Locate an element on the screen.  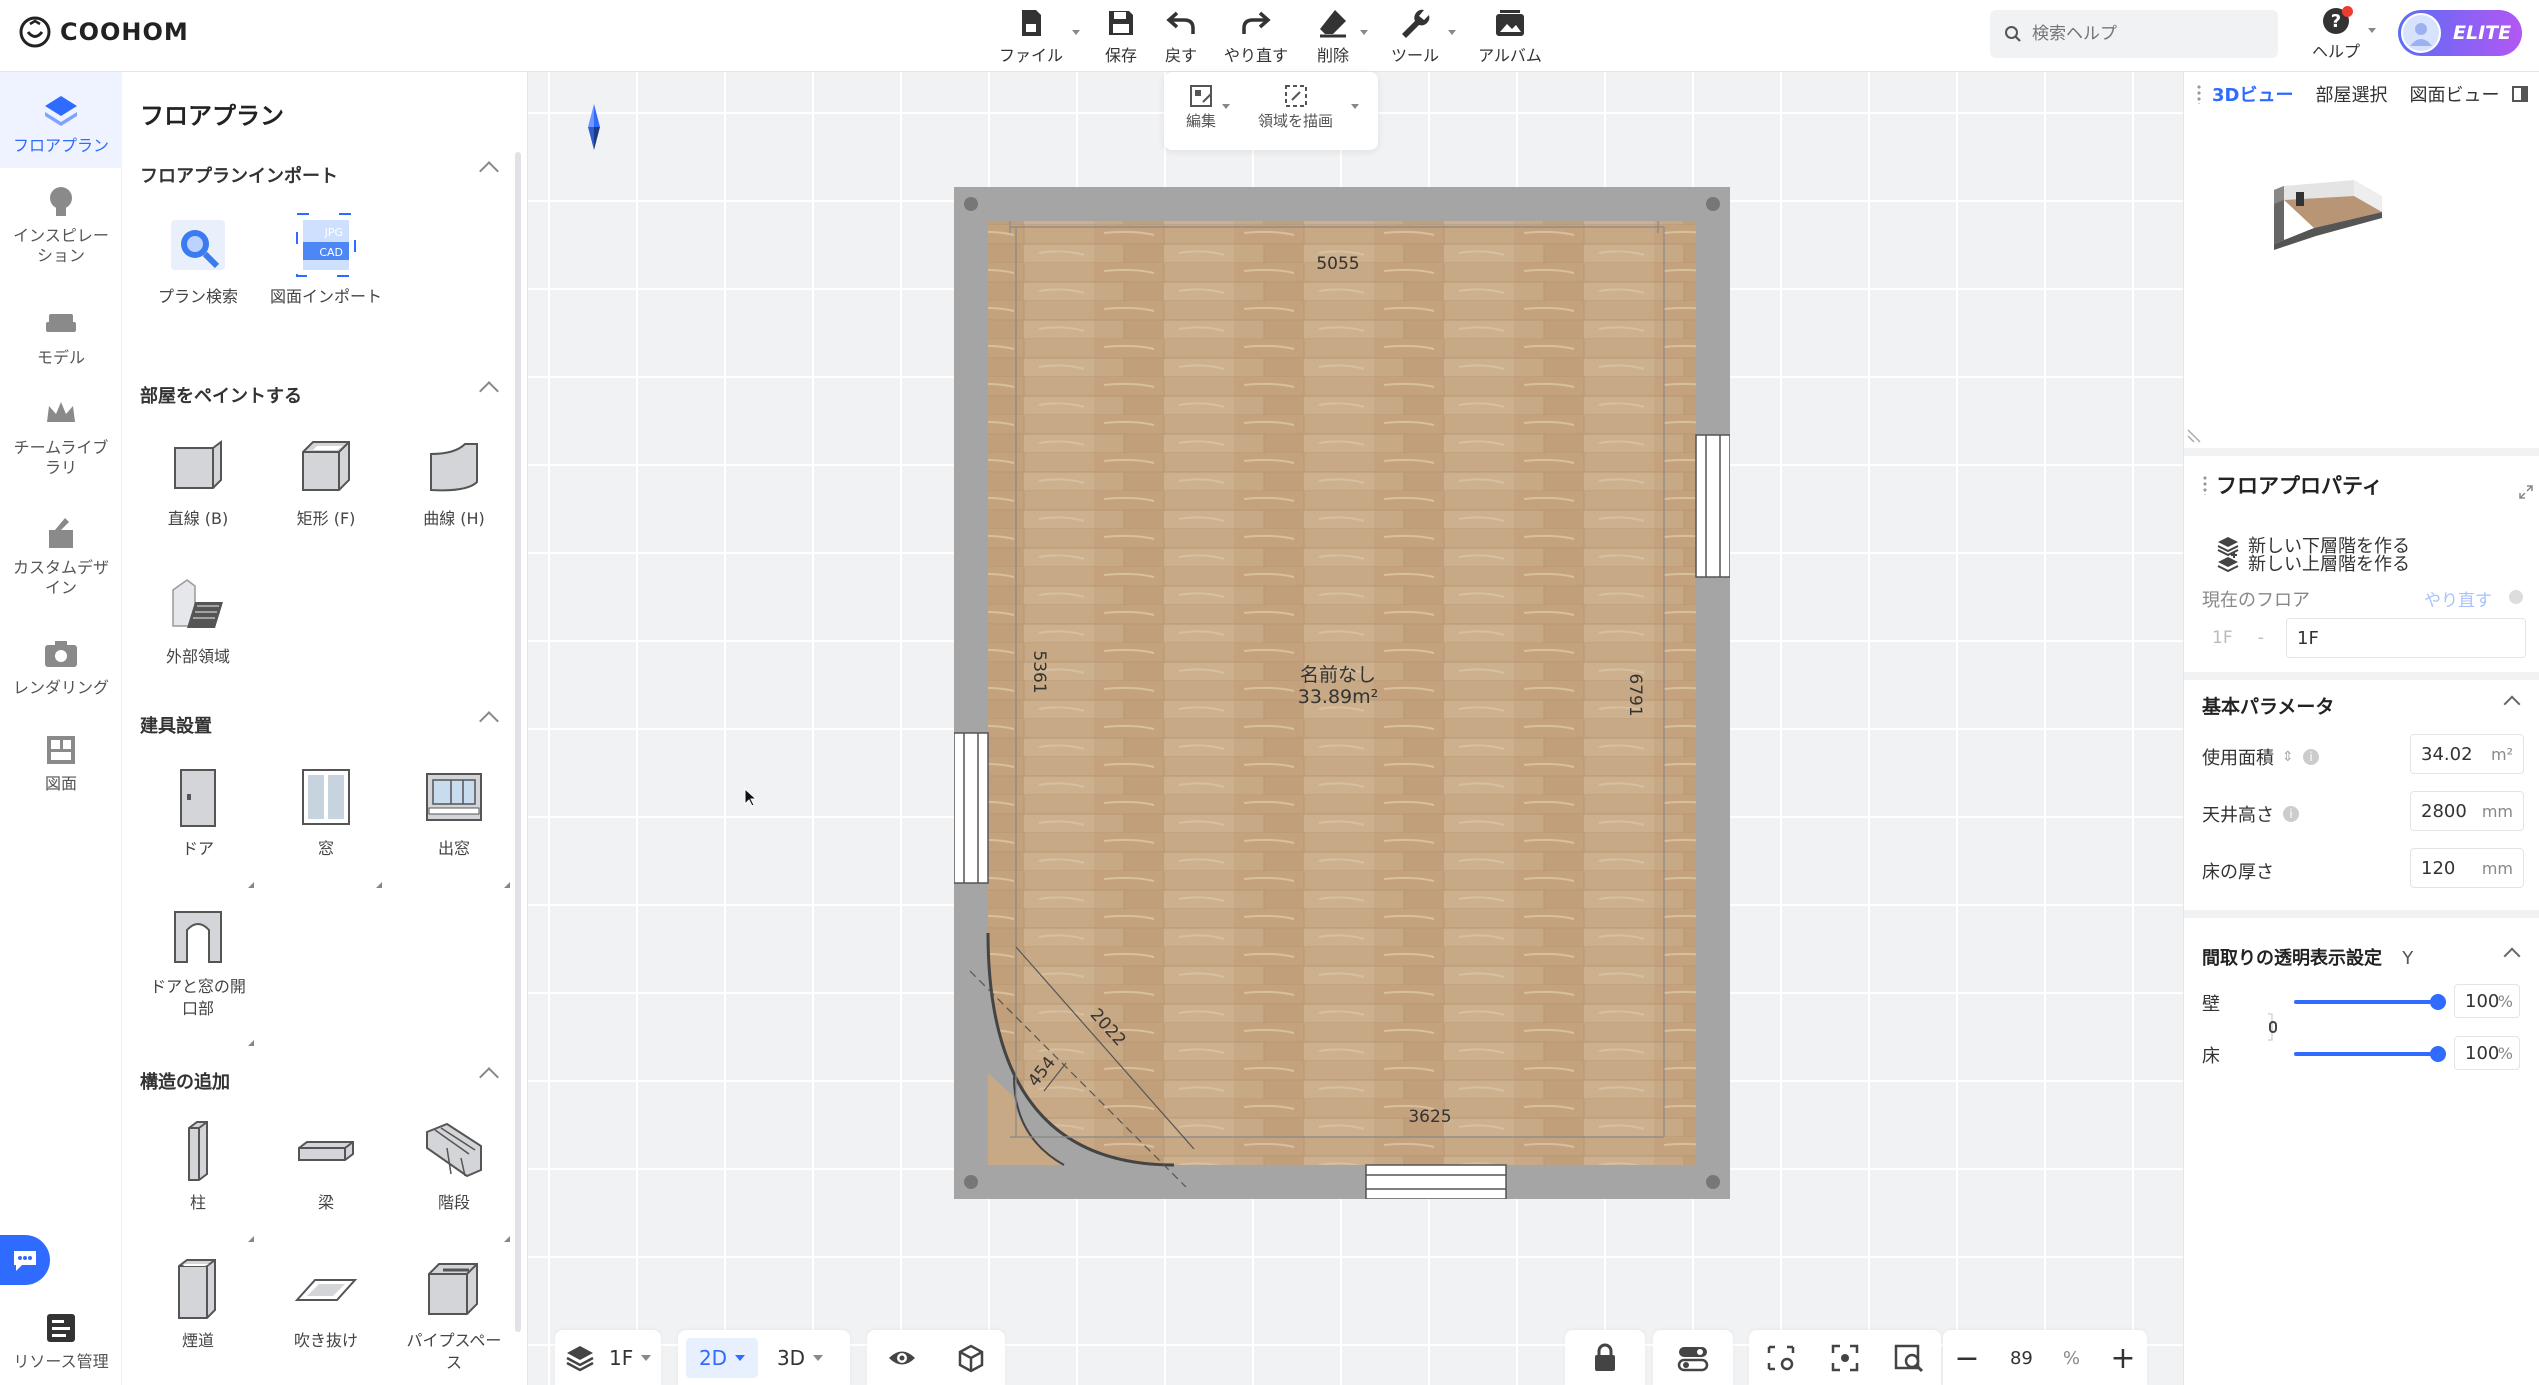
tab-room-select: 部屋選択 is located at coordinates (2351, 94).